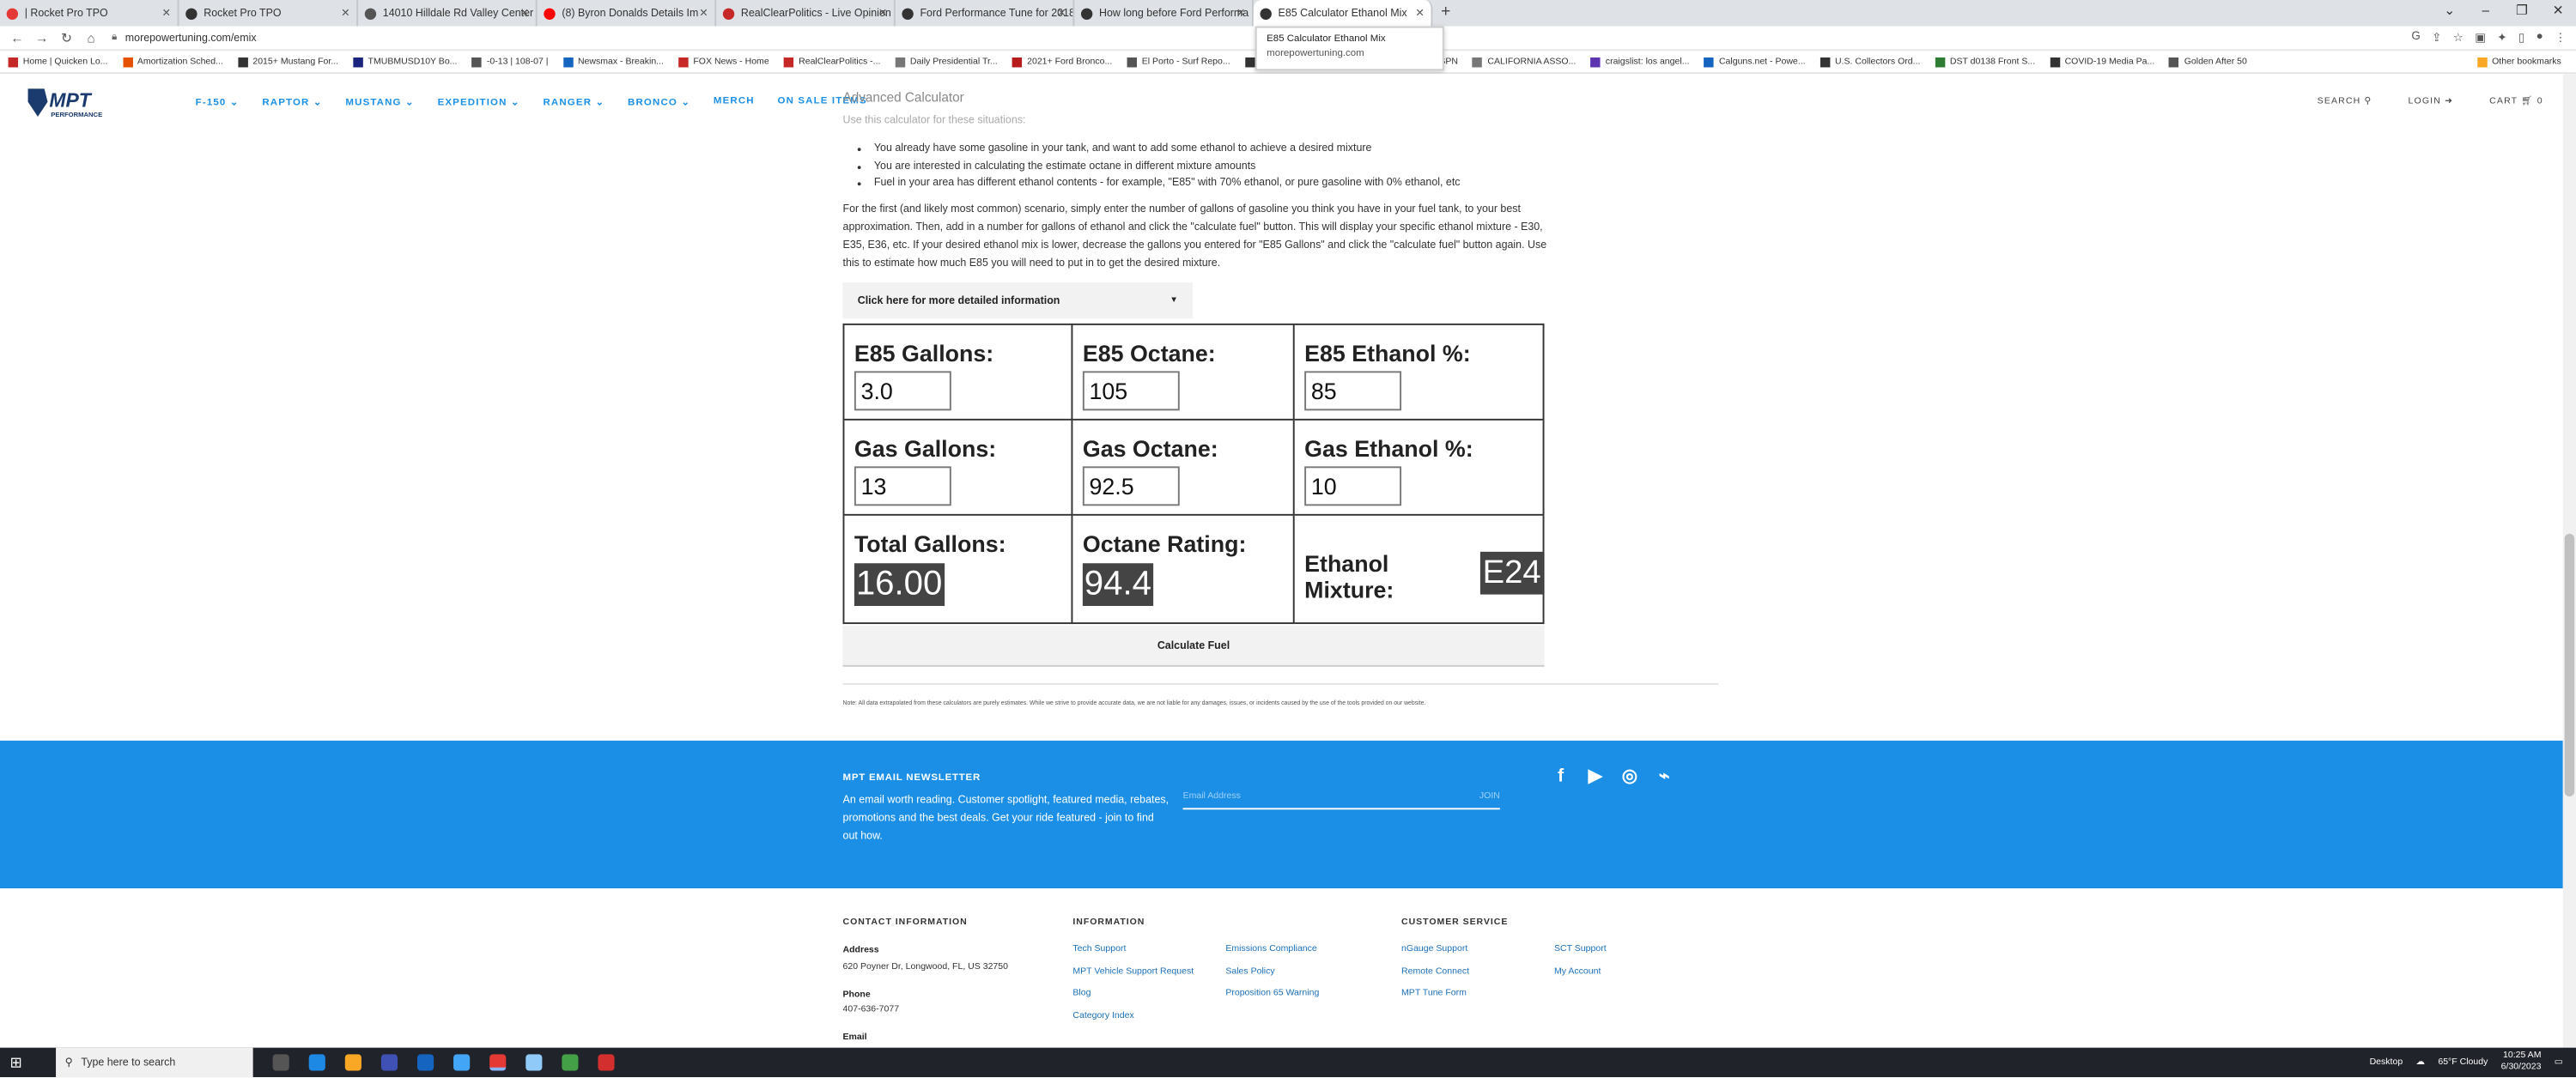 This screenshot has width=2576, height=1078. I want to click on footer-link: Emissions Compliance, so click(1272, 950).